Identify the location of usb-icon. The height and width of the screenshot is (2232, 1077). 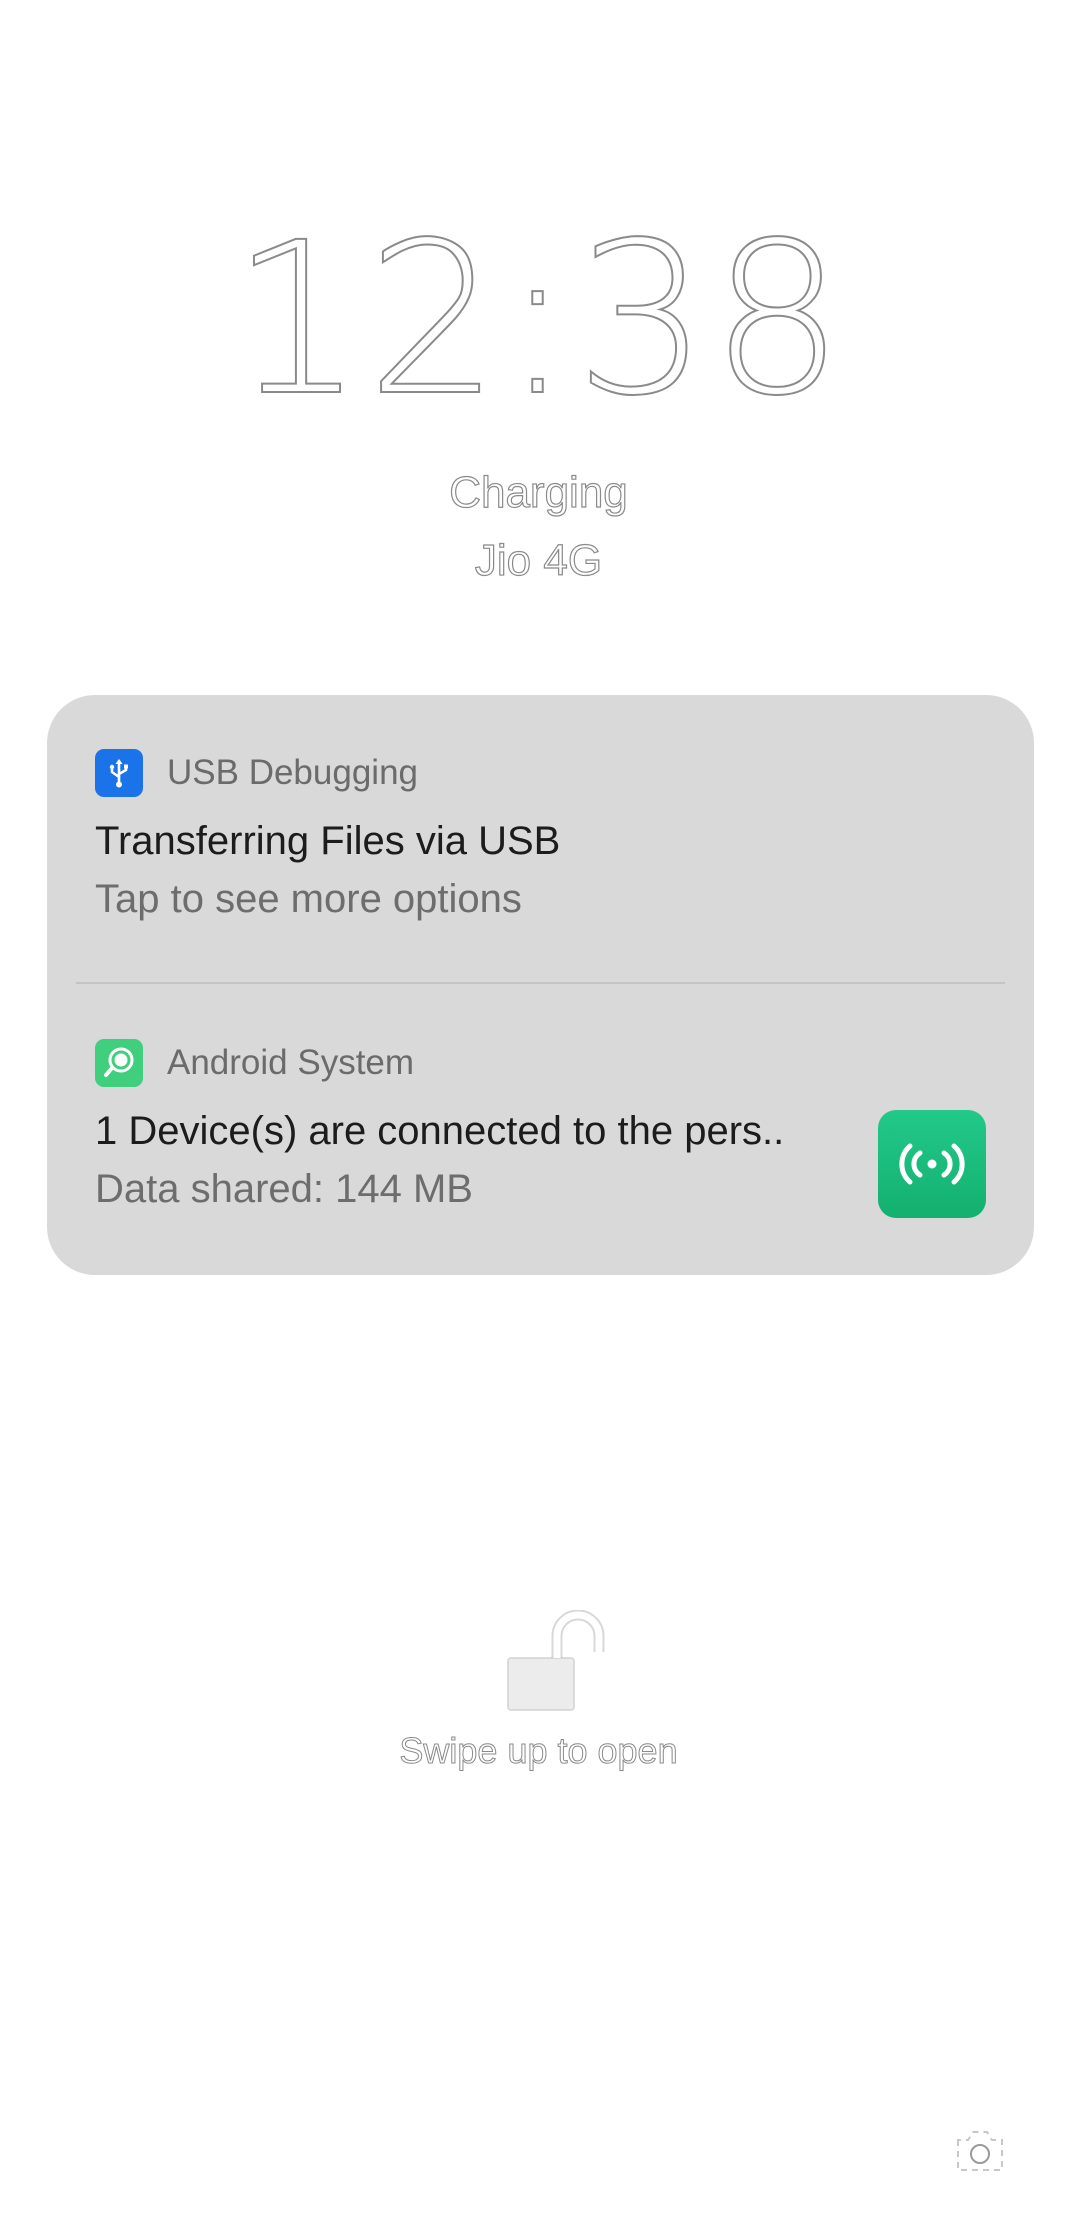
(119, 773).